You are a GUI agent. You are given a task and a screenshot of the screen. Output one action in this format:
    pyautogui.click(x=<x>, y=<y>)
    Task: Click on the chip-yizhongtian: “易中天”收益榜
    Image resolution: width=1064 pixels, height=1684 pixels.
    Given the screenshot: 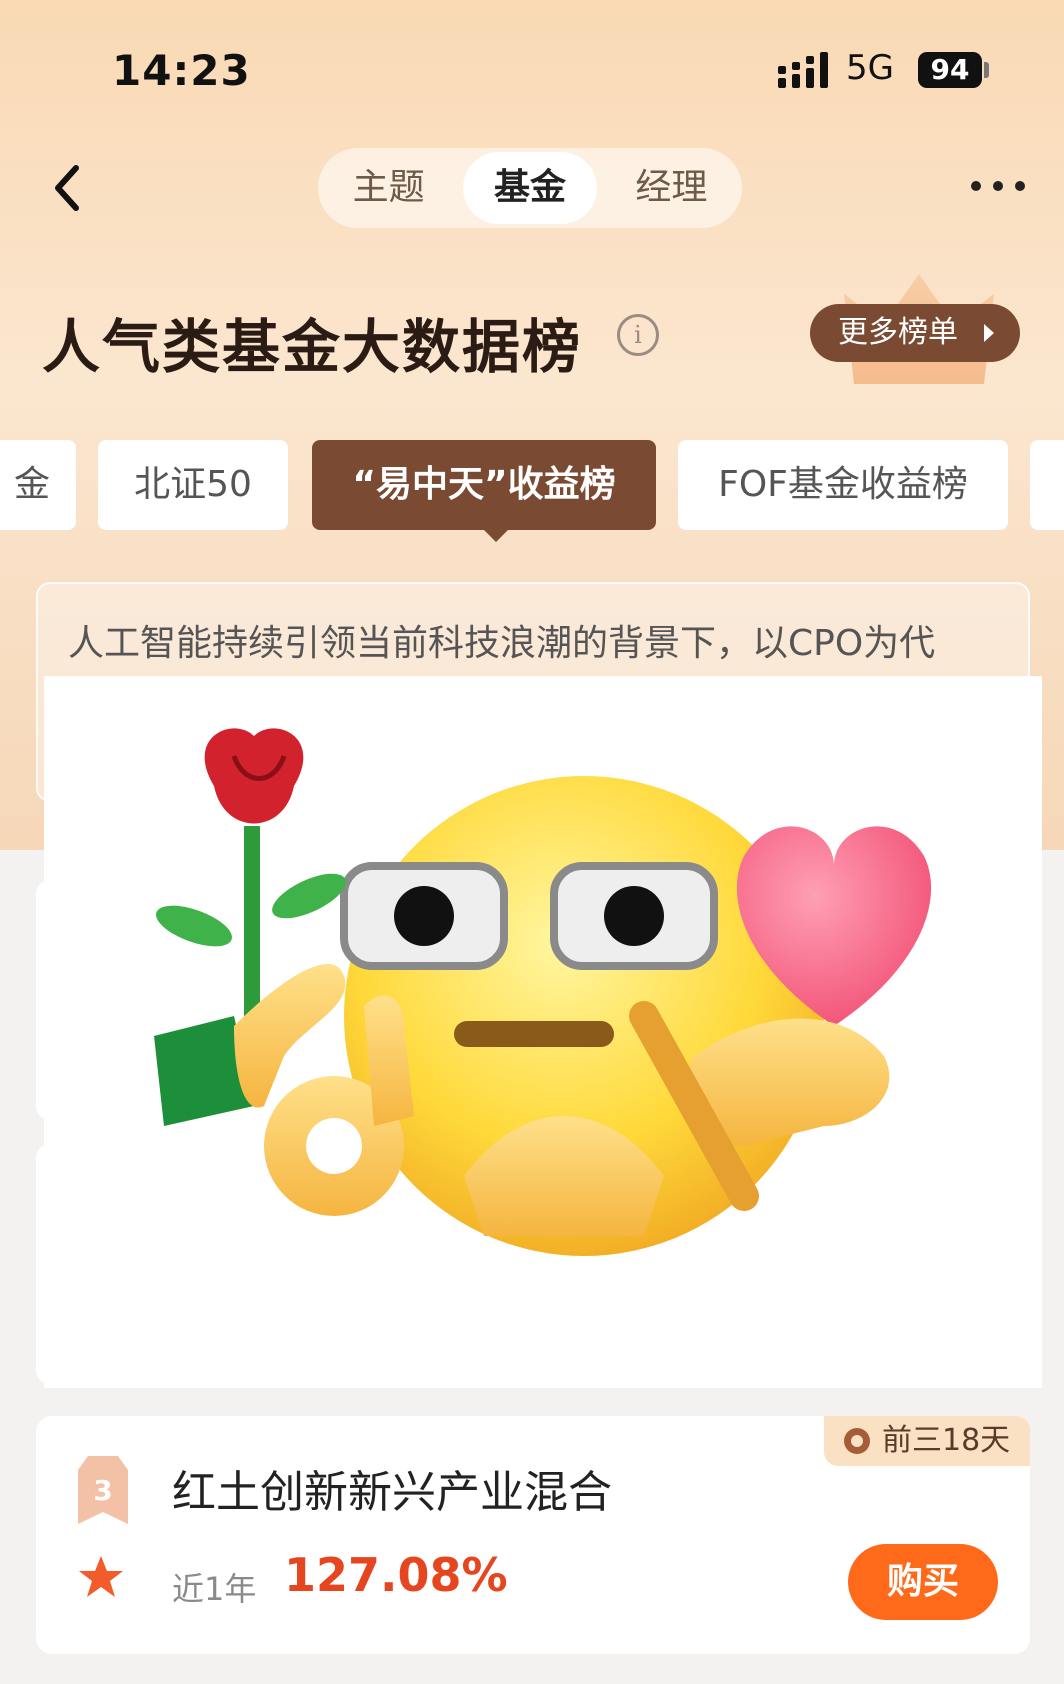 What is the action you would take?
    pyautogui.click(x=484, y=485)
    